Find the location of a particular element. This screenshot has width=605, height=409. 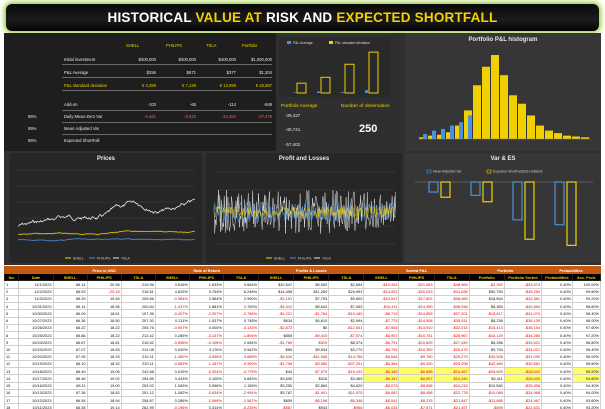

table-cell: $9,600 is located at coordinates (346, 299).